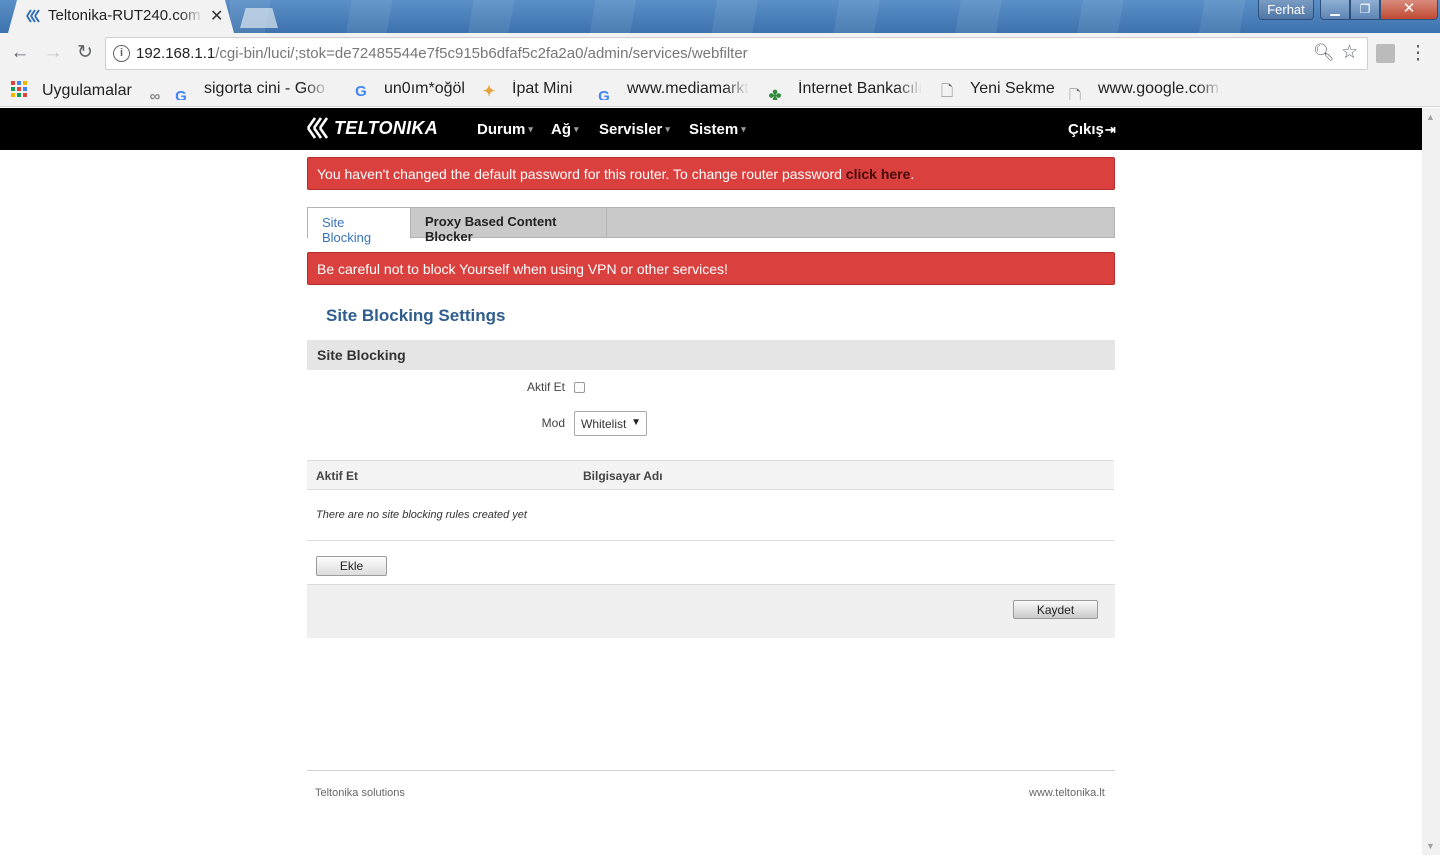 This screenshot has width=1440, height=855. I want to click on enable-checkbox, so click(579, 387).